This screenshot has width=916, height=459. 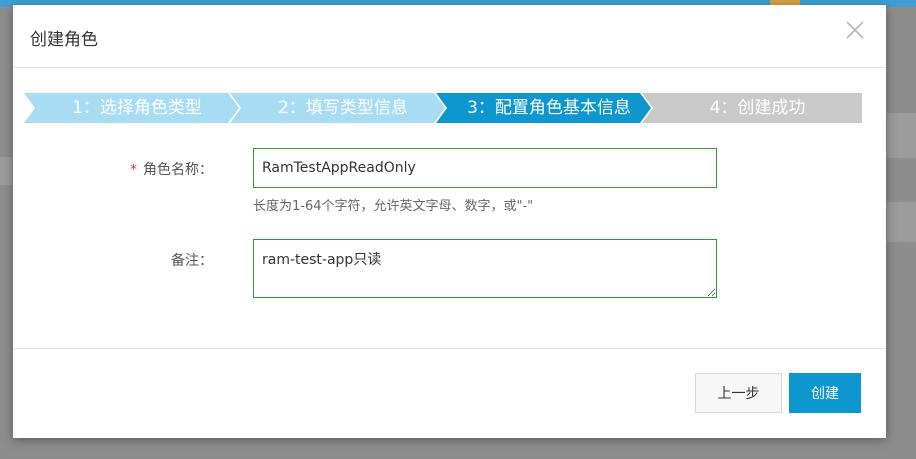 What do you see at coordinates (393, 206) in the screenshot?
I see `role-name-hint: 长度为1-64个字符，允许英文字母、数字，或"-"` at bounding box center [393, 206].